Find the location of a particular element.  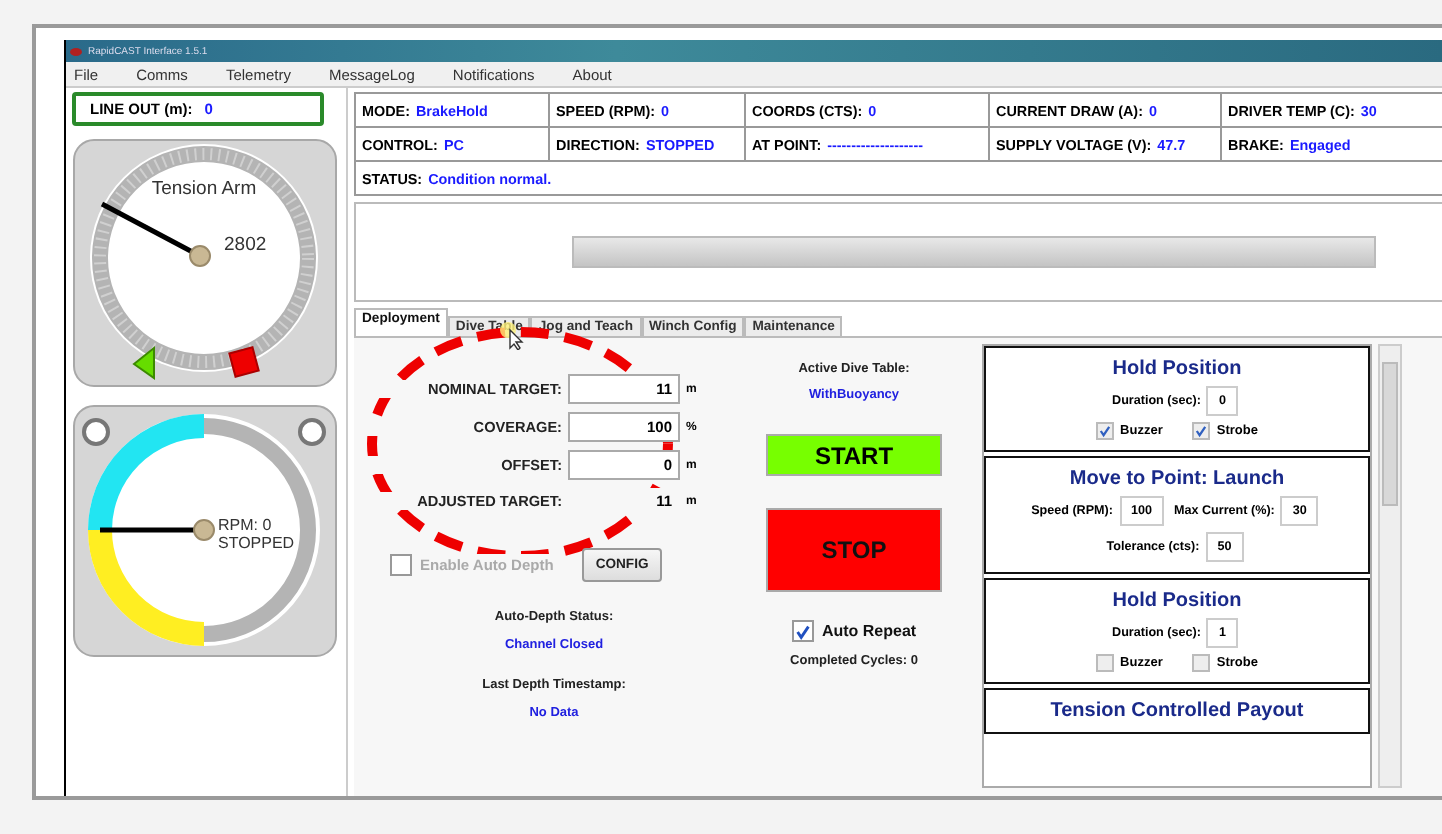

rpm-reading: RPM: 0 is located at coordinates (245, 525).